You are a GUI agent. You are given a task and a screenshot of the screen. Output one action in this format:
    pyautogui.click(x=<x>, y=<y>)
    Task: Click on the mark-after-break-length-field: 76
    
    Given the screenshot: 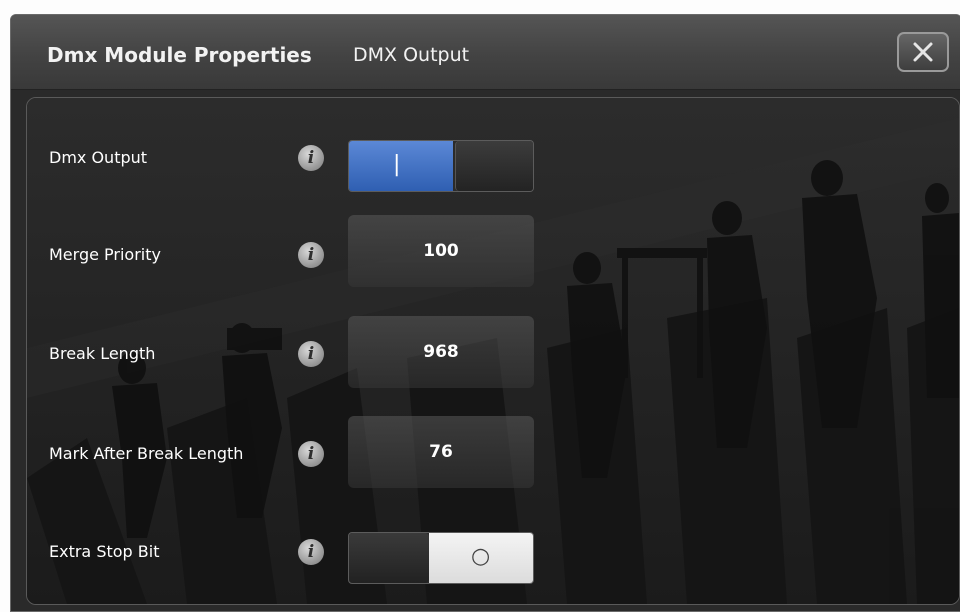 What is the action you would take?
    pyautogui.click(x=441, y=452)
    